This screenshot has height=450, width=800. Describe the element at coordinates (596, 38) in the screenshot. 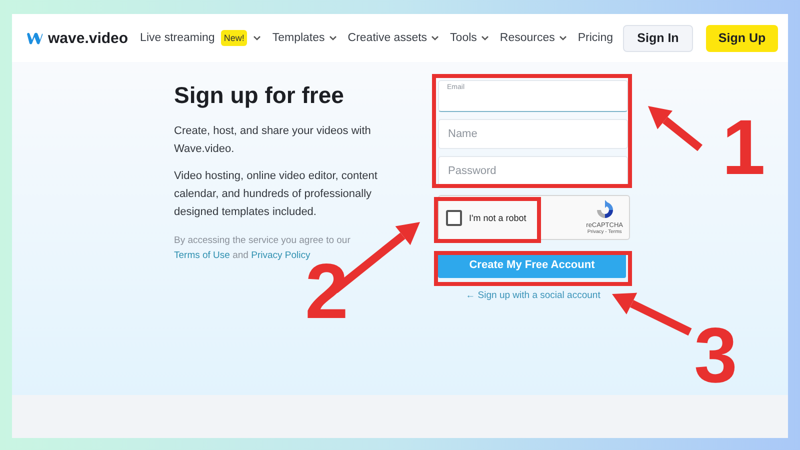

I see `nav-link: Pricing` at that location.